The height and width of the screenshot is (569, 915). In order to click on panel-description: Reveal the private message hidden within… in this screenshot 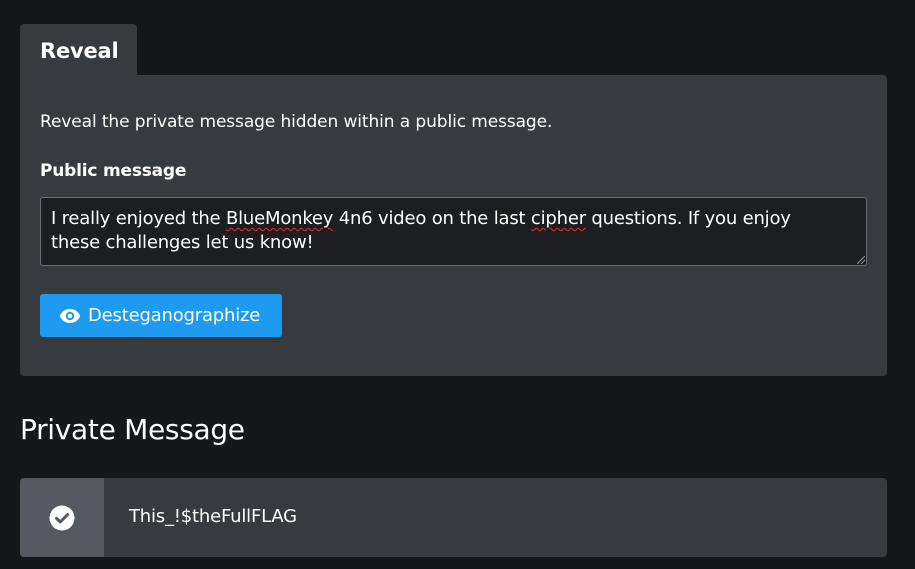, I will do `click(296, 122)`.